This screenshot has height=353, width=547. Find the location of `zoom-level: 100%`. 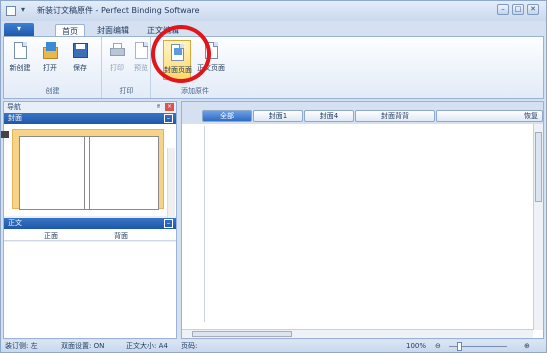

zoom-level: 100% is located at coordinates (416, 346).